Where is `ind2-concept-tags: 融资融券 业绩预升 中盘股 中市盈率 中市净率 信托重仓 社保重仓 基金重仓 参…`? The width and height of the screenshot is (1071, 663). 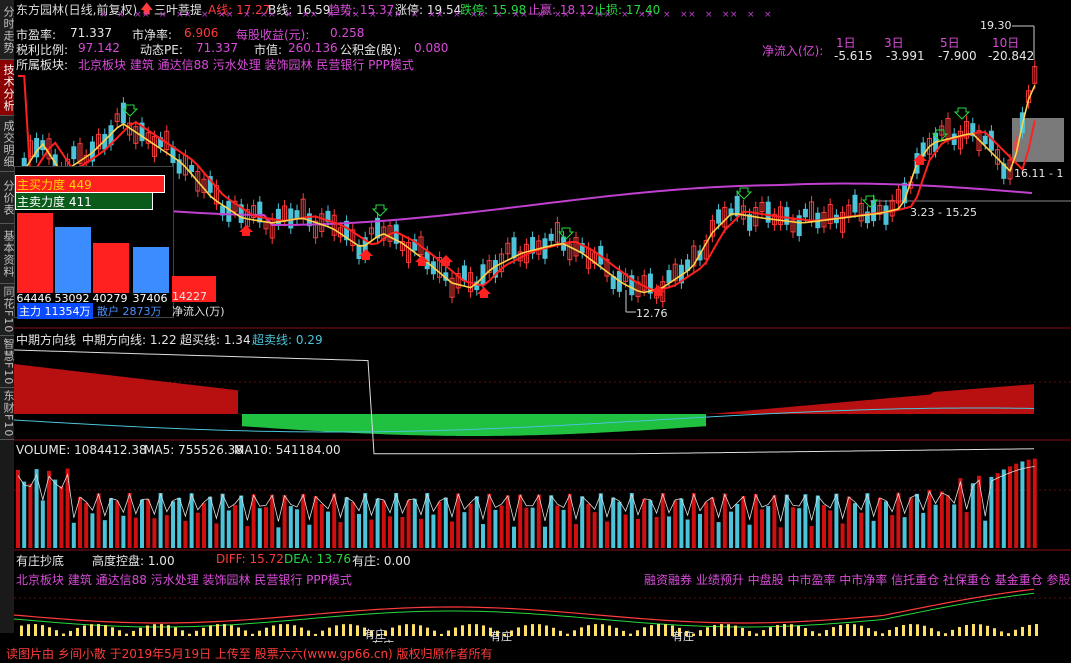 ind2-concept-tags: 融资融券 业绩预升 中盘股 中市盈率 中市净率 信托重仓 社保重仓 基金重仓 参… is located at coordinates (857, 579).